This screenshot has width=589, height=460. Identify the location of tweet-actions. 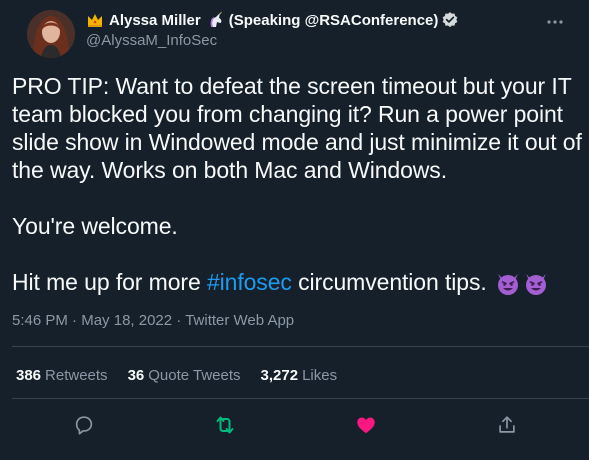
(294, 425).